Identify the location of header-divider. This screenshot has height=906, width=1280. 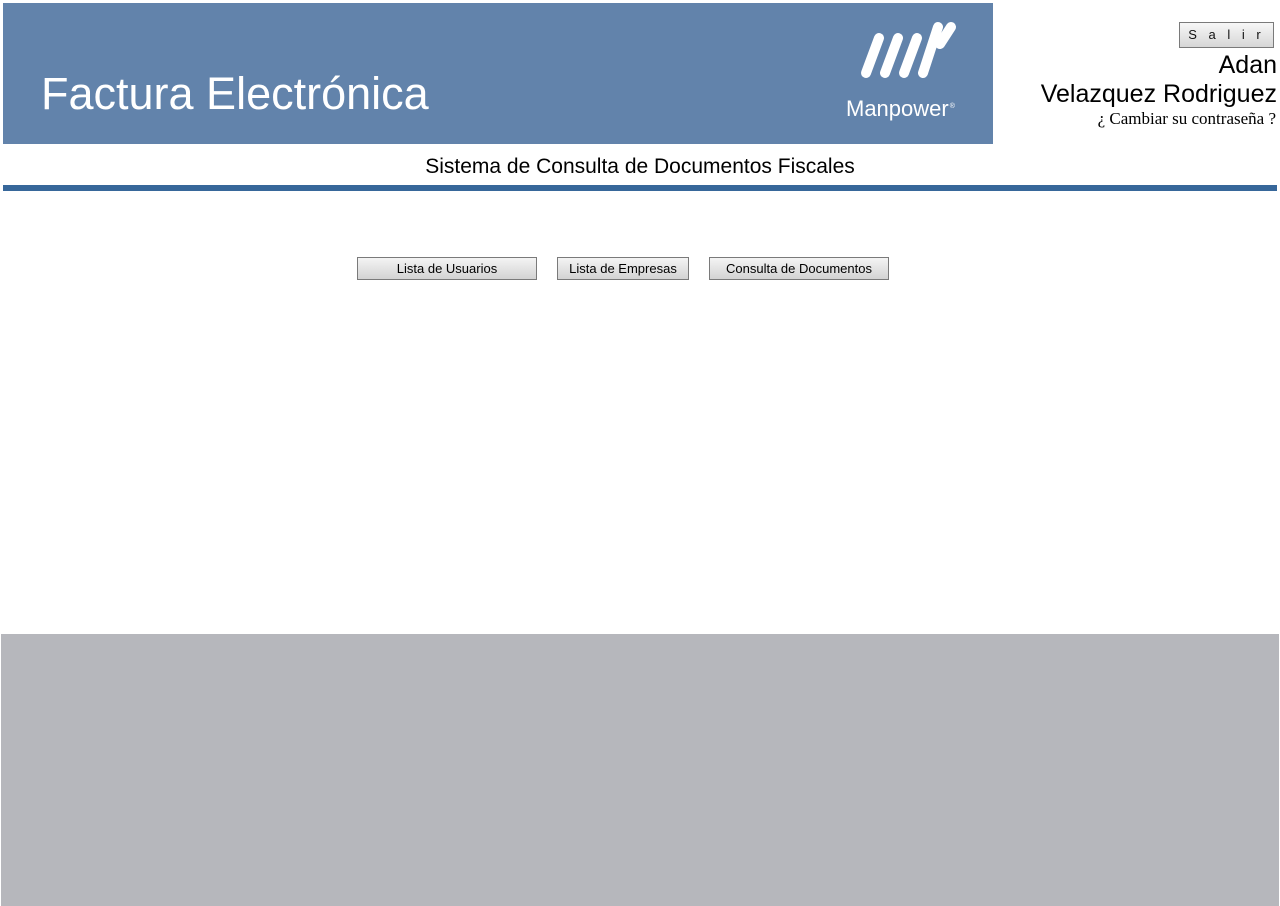
(640, 188).